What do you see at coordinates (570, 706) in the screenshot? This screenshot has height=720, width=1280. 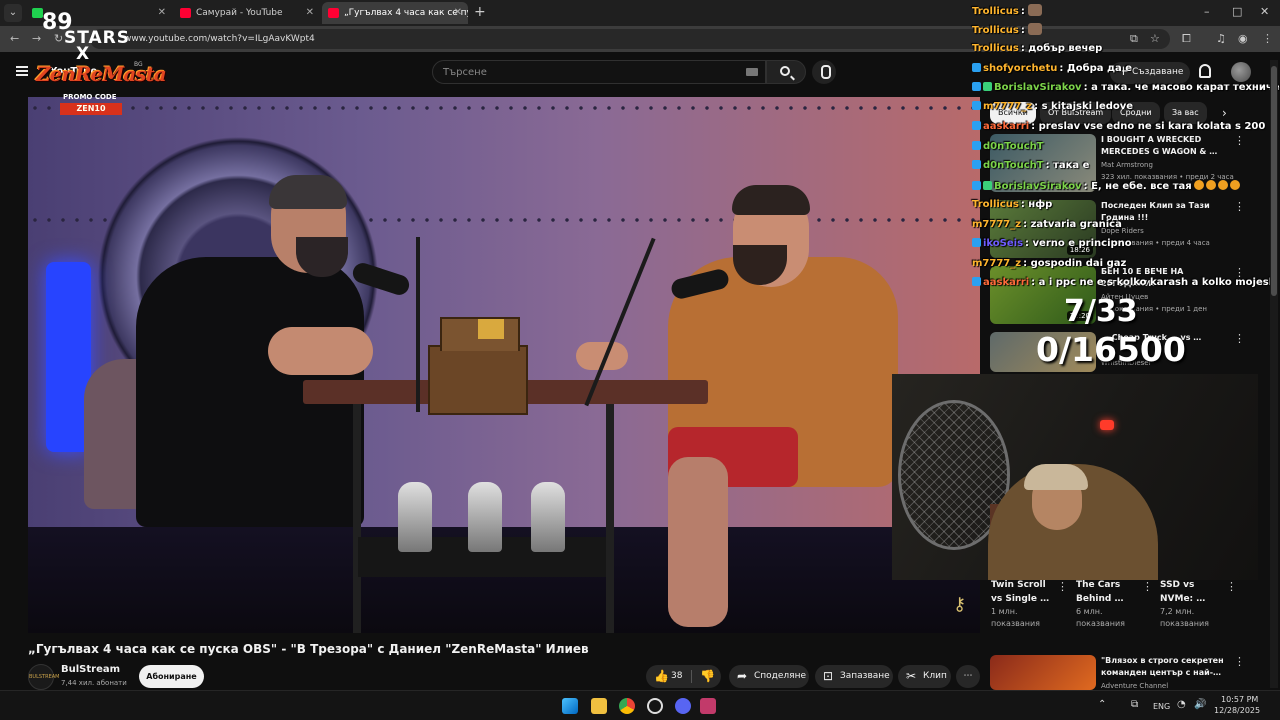 I see `start-windows-icon` at bounding box center [570, 706].